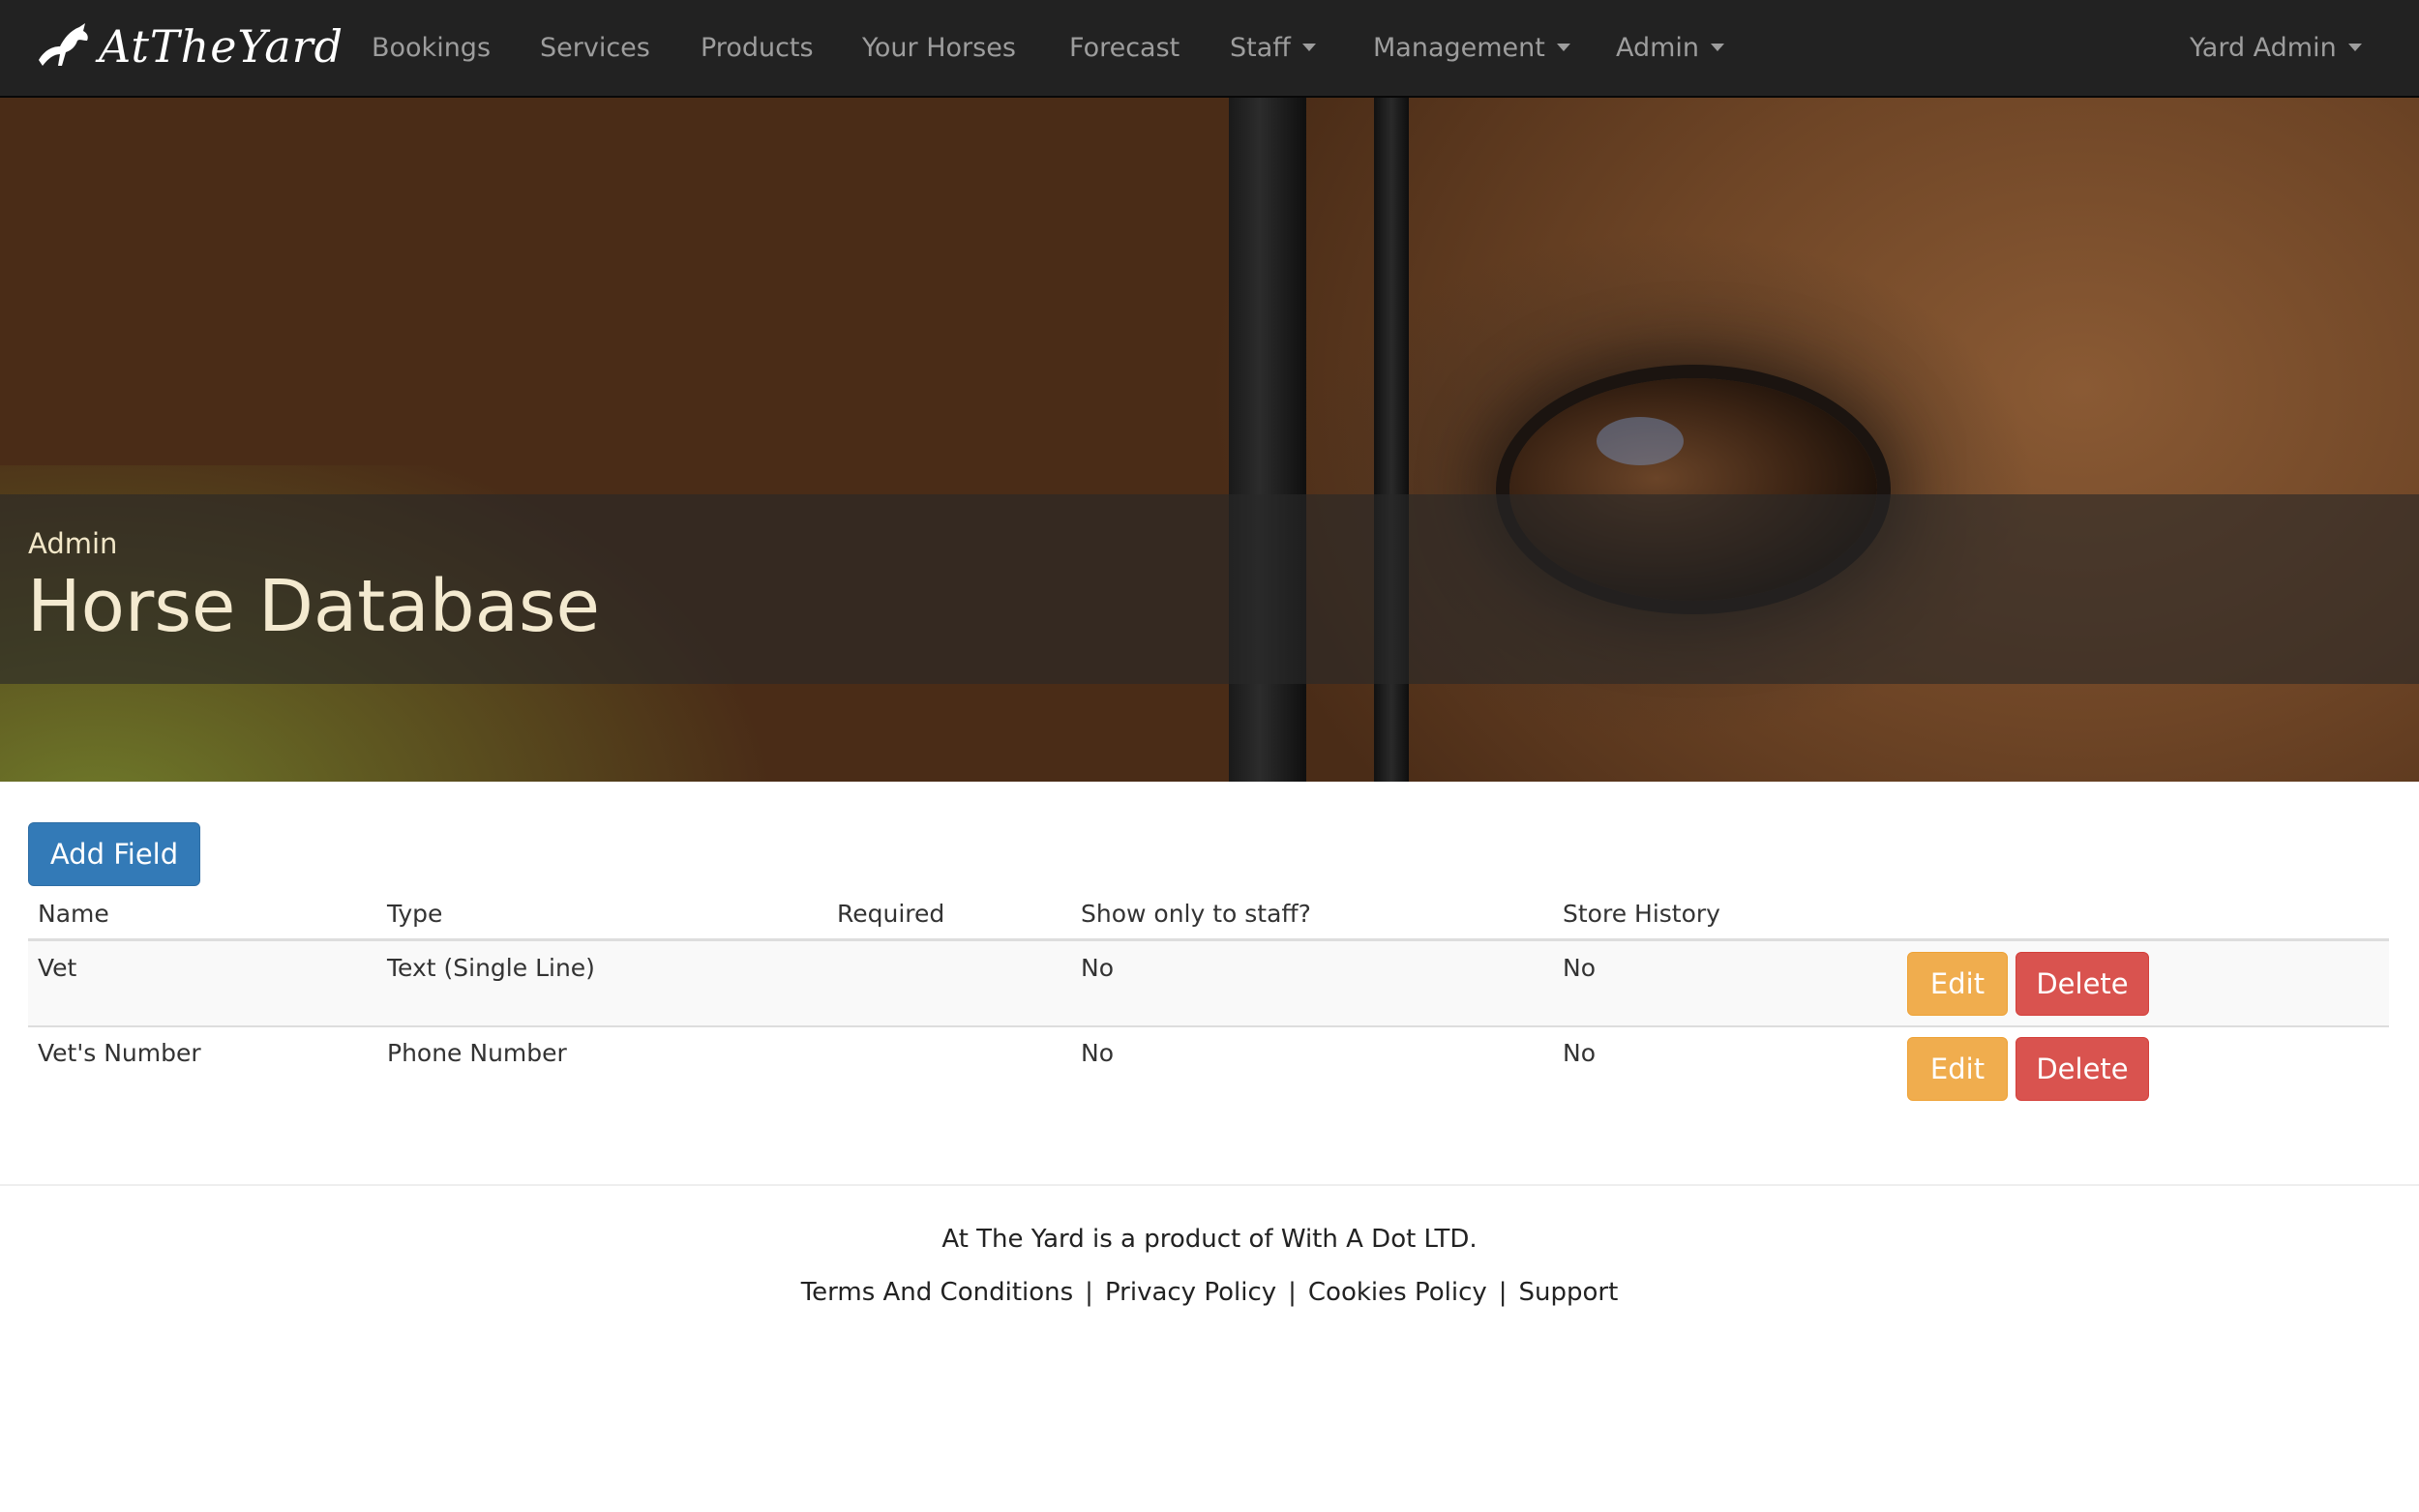 The height and width of the screenshot is (1512, 2419). I want to click on nav-products-label: Products, so click(757, 48).